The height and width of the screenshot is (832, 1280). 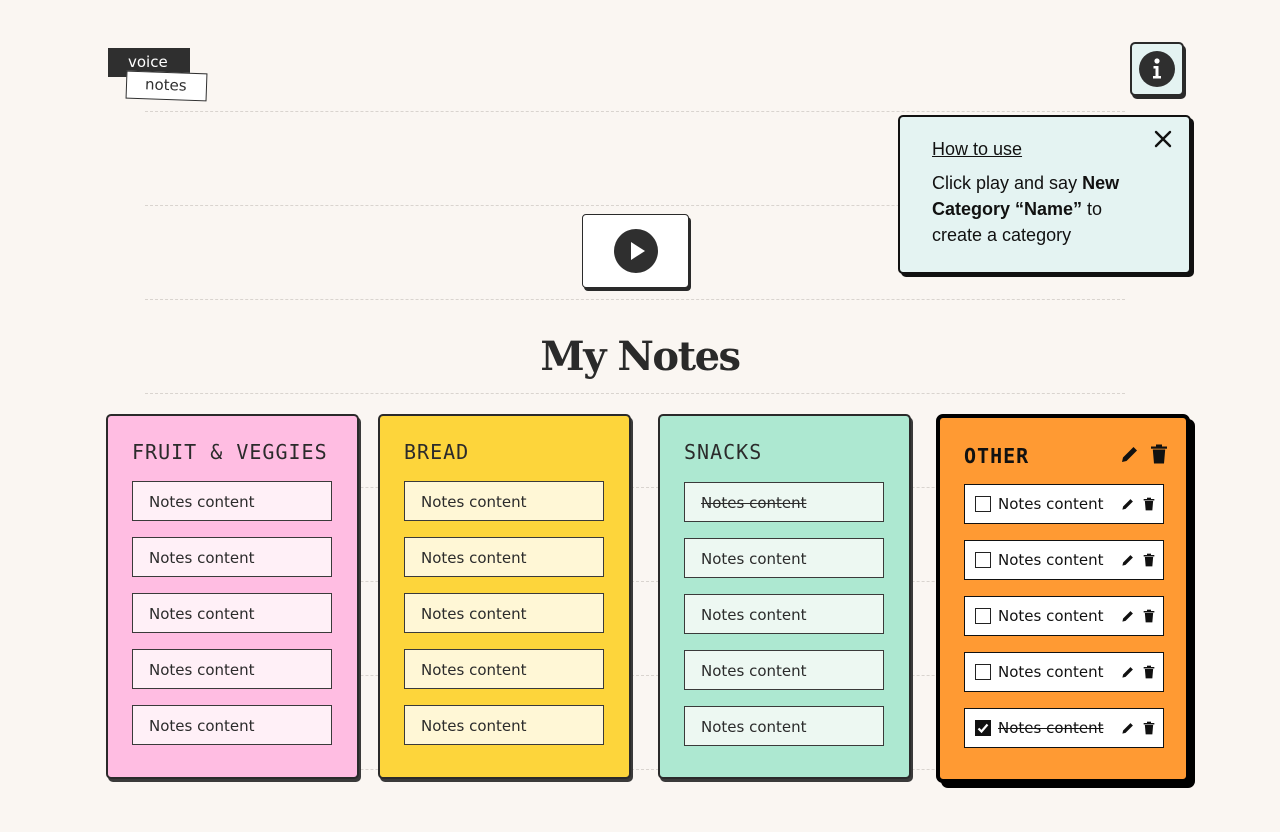 I want to click on close-icon, so click(x=1163, y=139).